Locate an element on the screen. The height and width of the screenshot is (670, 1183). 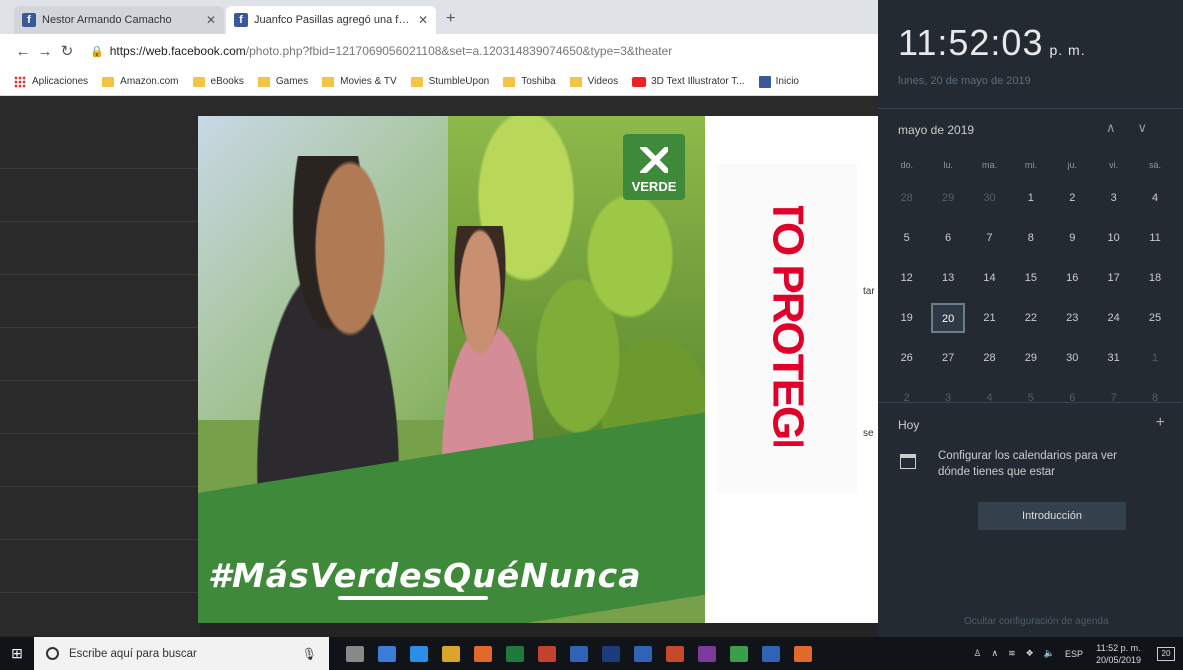
calendar-day: 4 is located at coordinates (1154, 198).